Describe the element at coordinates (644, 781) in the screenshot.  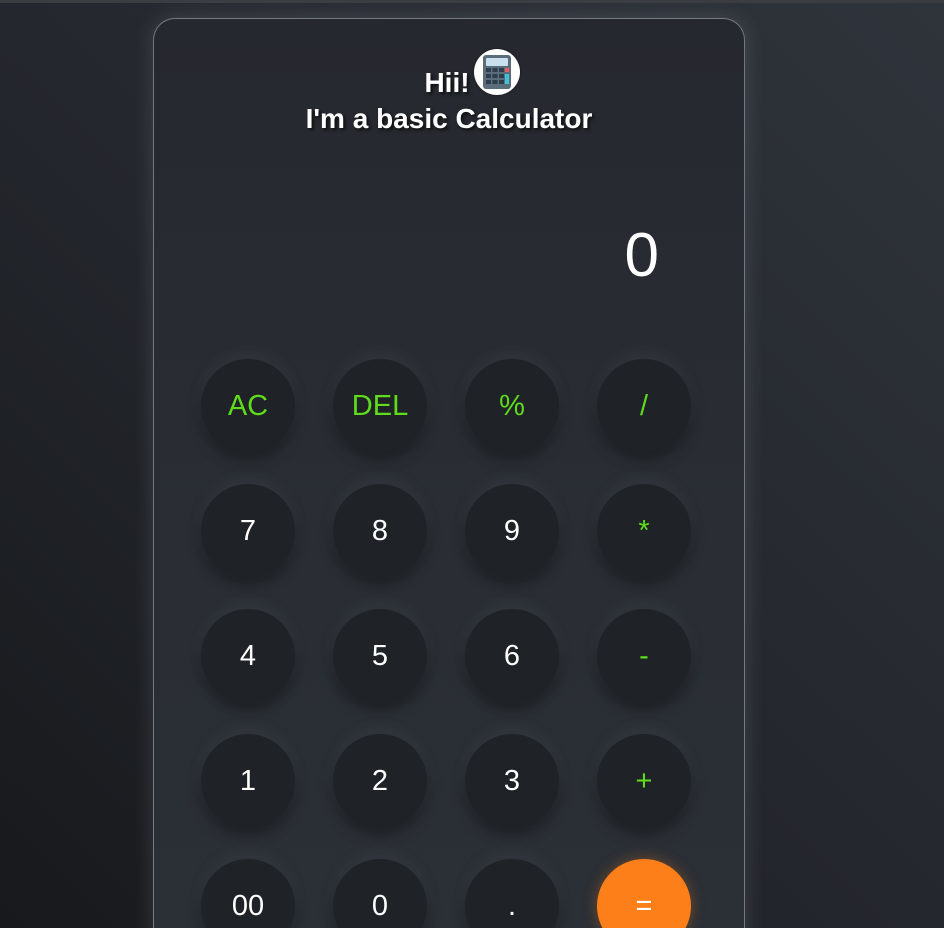
I see `add-button: +` at that location.